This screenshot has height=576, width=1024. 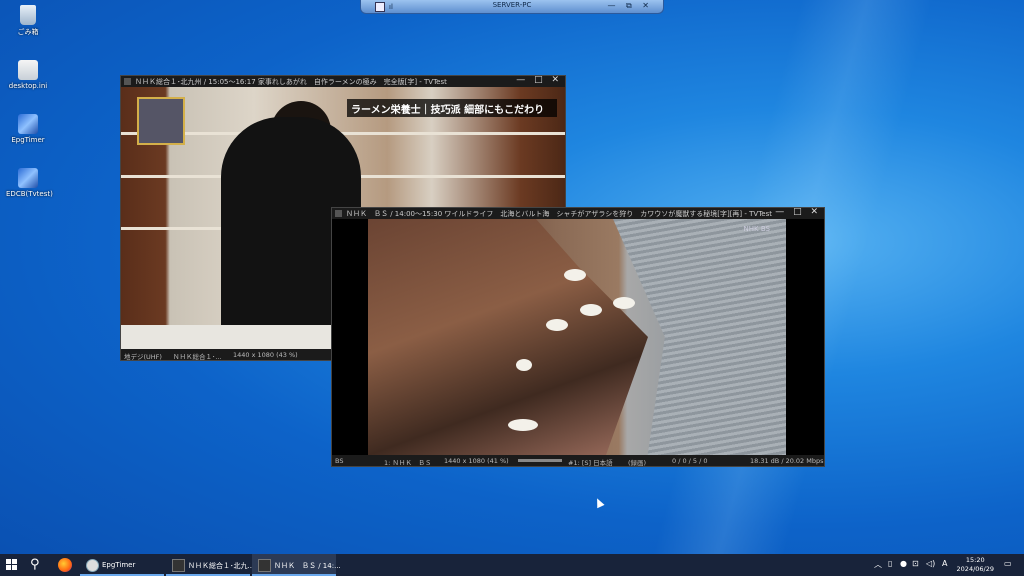 I want to click on firefox-icon, so click(x=65, y=565).